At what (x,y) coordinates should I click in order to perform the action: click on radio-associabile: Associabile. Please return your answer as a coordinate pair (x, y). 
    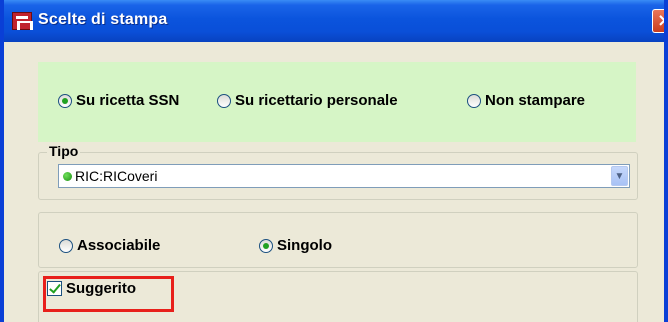
    Looking at the image, I should click on (109, 245).